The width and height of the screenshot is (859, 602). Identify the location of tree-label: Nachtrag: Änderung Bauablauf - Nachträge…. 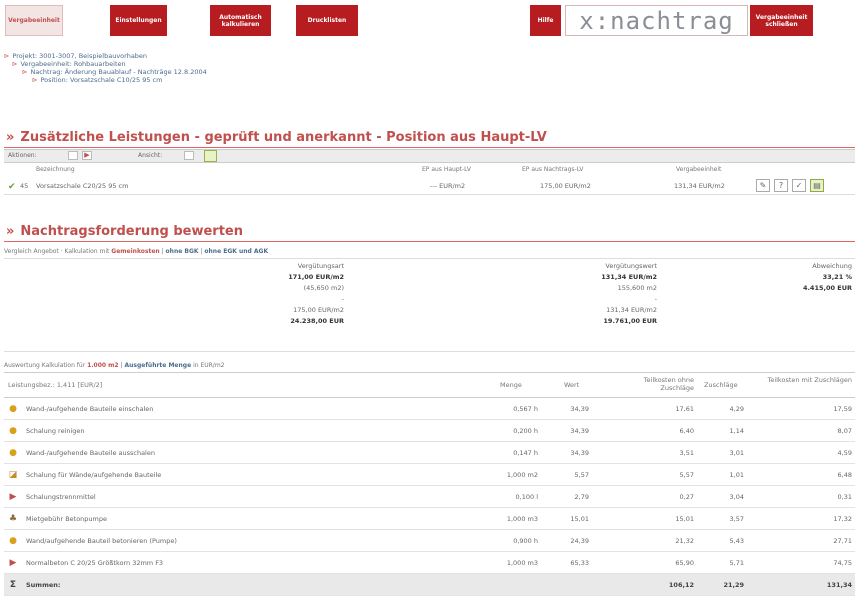
(118, 72).